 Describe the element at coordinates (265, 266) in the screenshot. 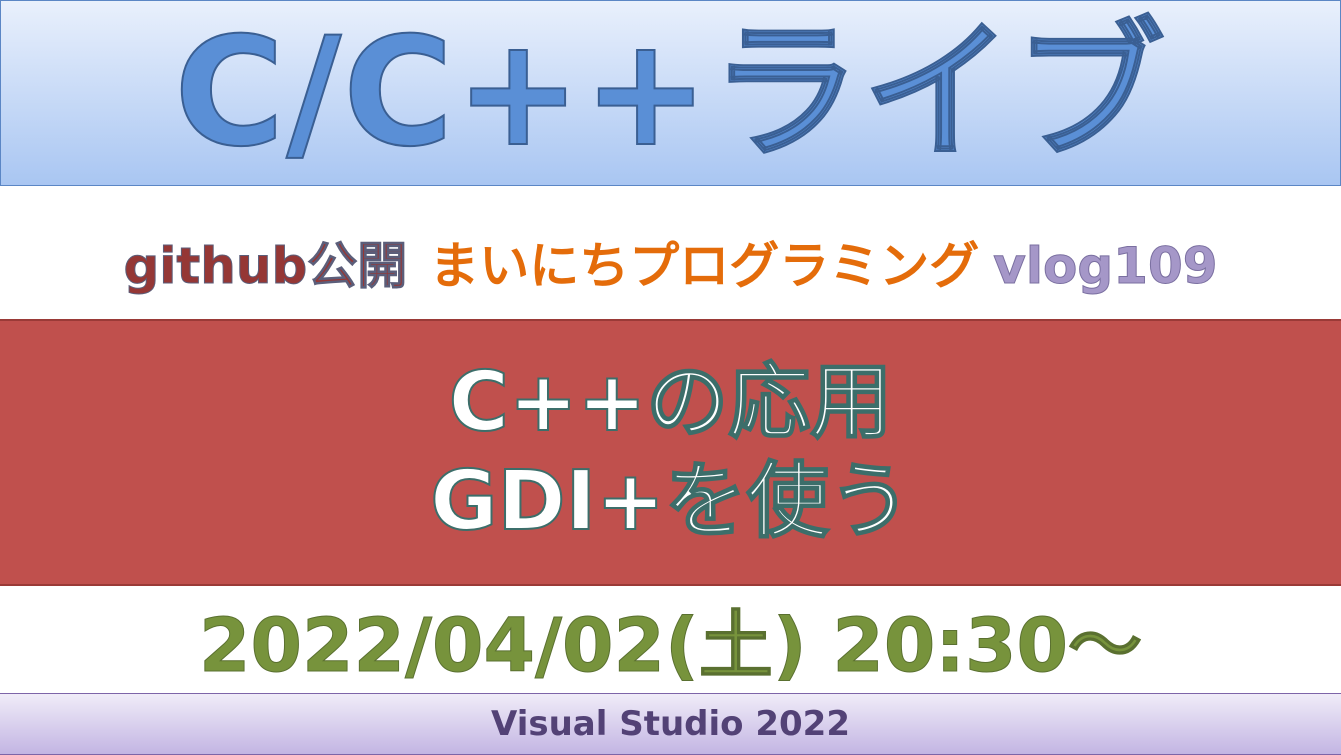

I see `github-label: github公開` at that location.